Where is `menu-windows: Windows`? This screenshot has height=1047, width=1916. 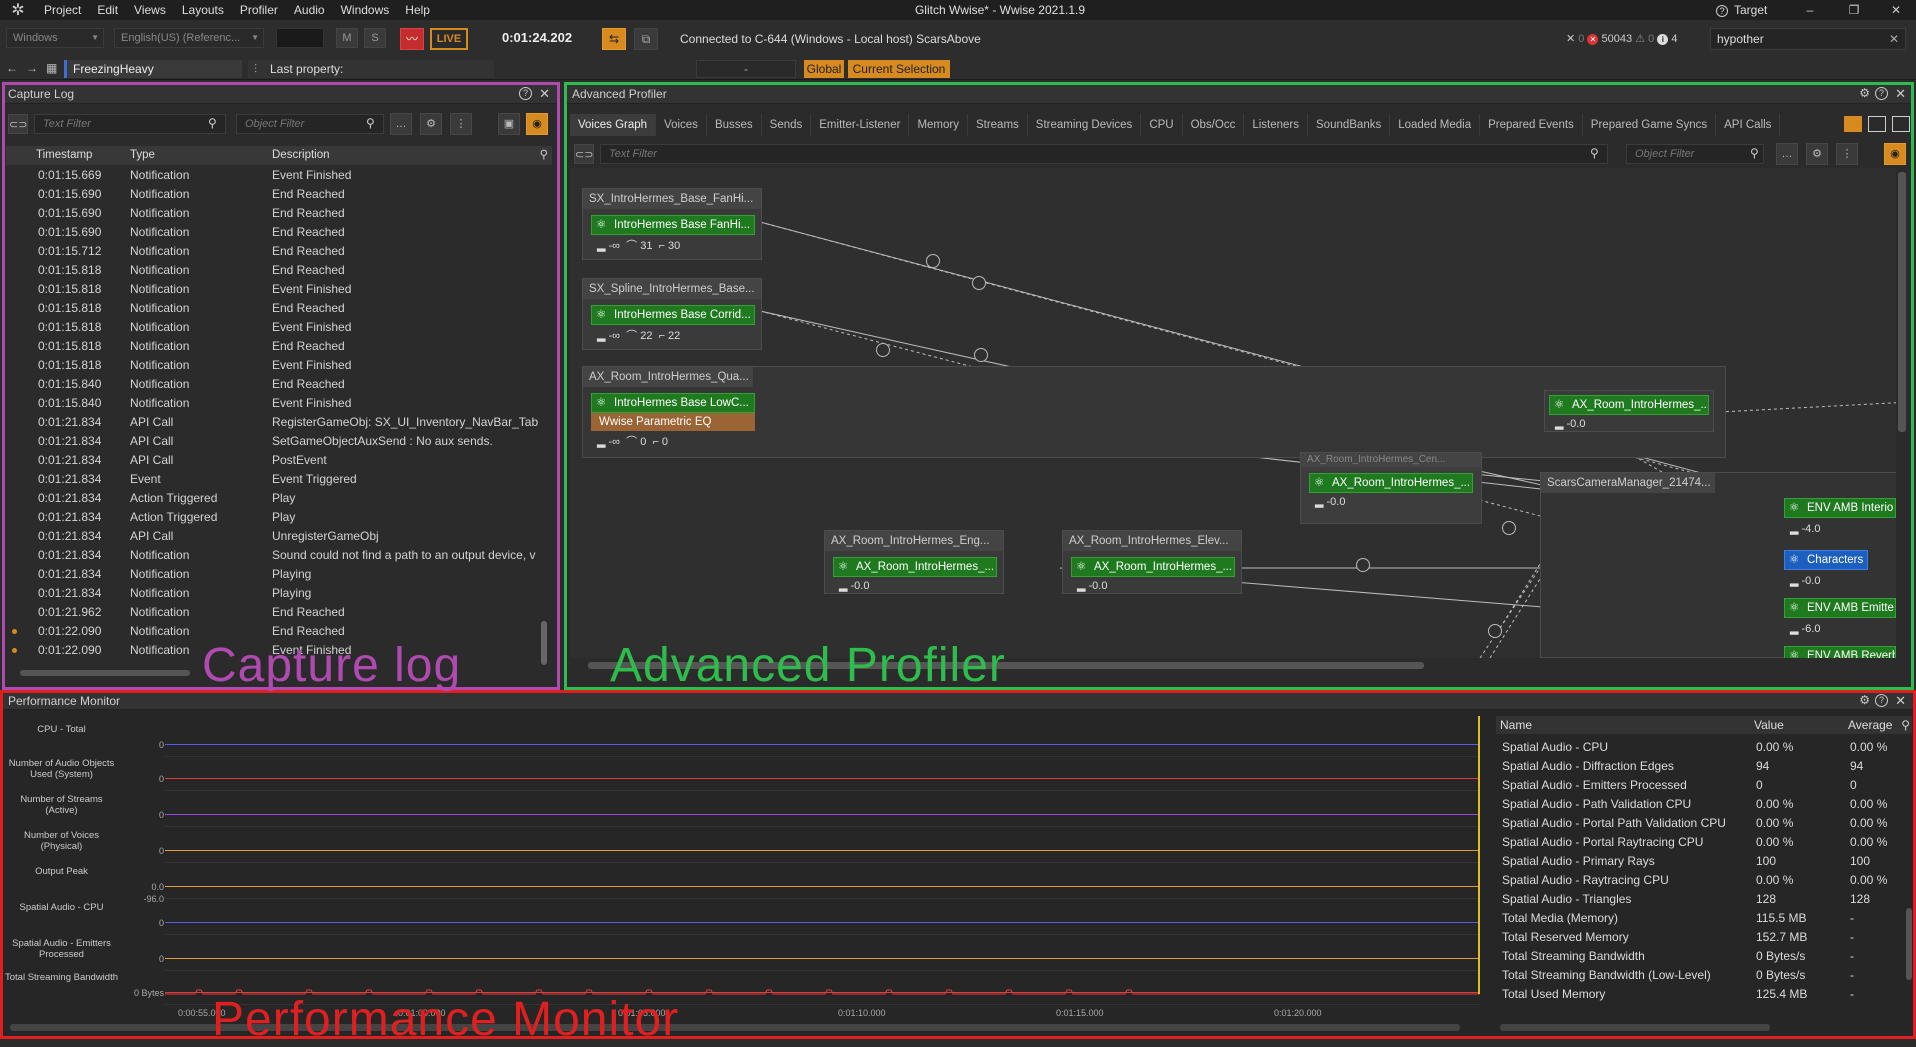 menu-windows: Windows is located at coordinates (365, 10).